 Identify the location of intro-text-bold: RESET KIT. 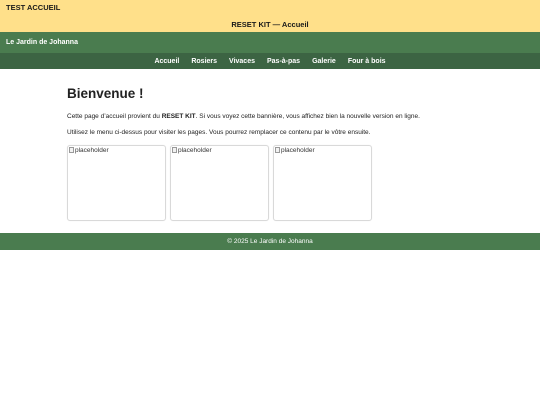
(178, 116).